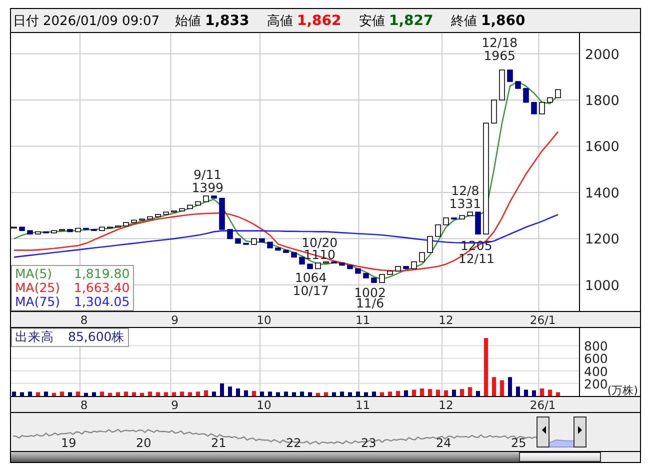  I want to click on legend-label: MA(5), so click(33, 274).